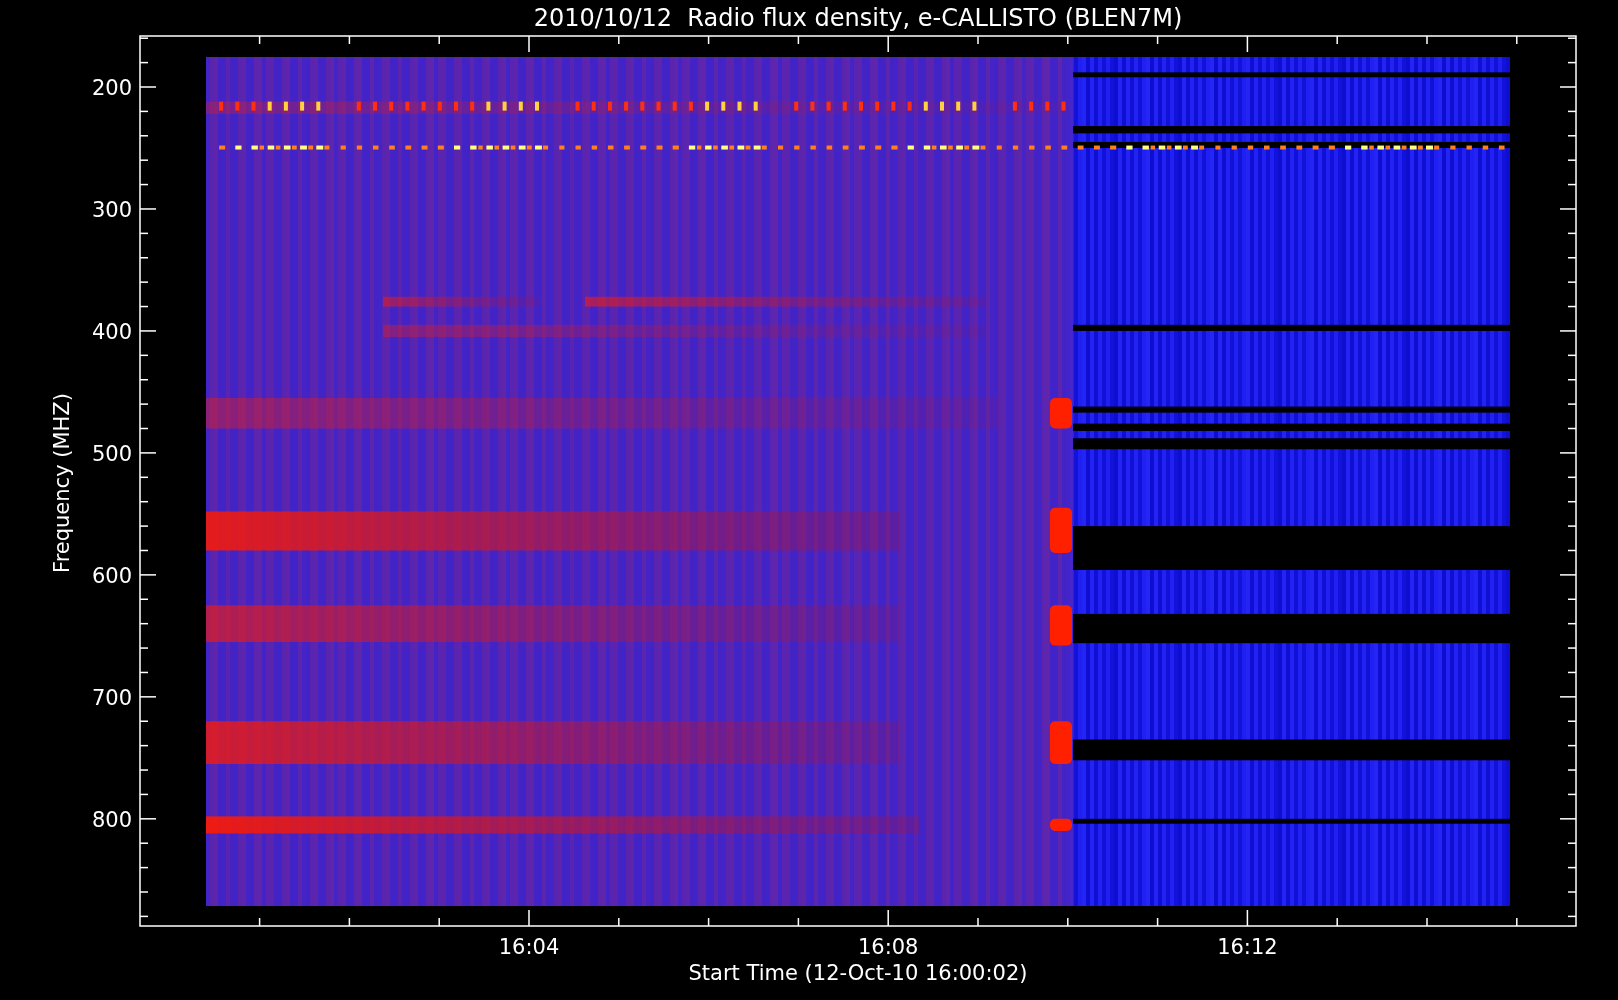  Describe the element at coordinates (111, 453) in the screenshot. I see `y-tick-label: 500` at that location.